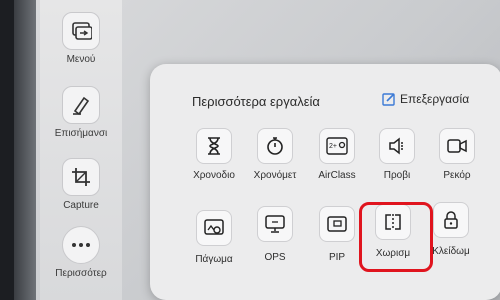 This screenshot has width=500, height=300. I want to click on sidebar-item-annotate: Επισήμανσι, so click(81, 112).